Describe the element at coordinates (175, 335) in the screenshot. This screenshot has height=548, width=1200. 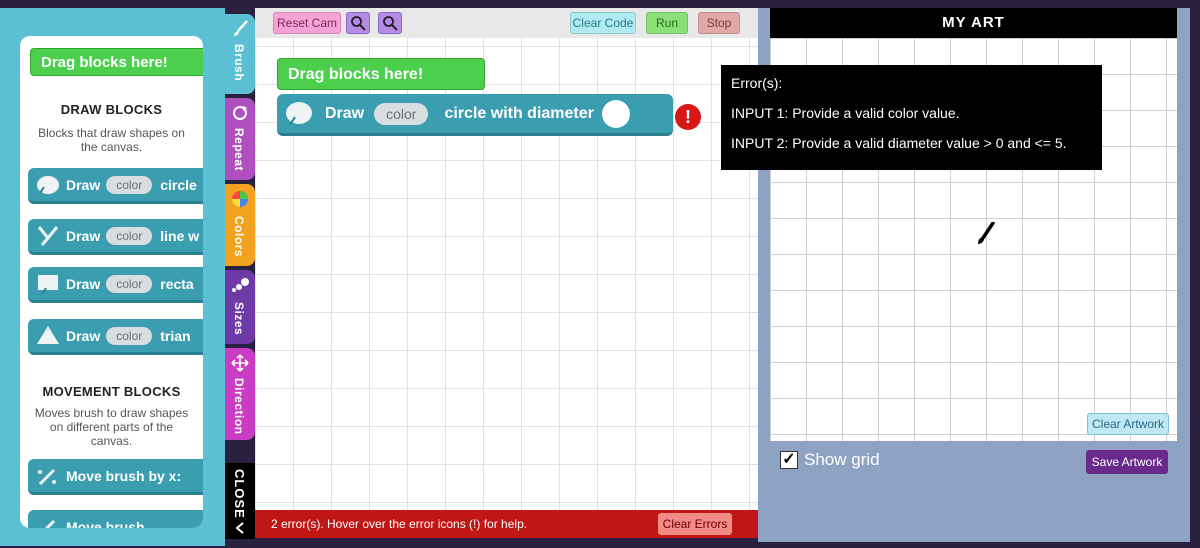
I see `palette-block-tail: trian` at that location.